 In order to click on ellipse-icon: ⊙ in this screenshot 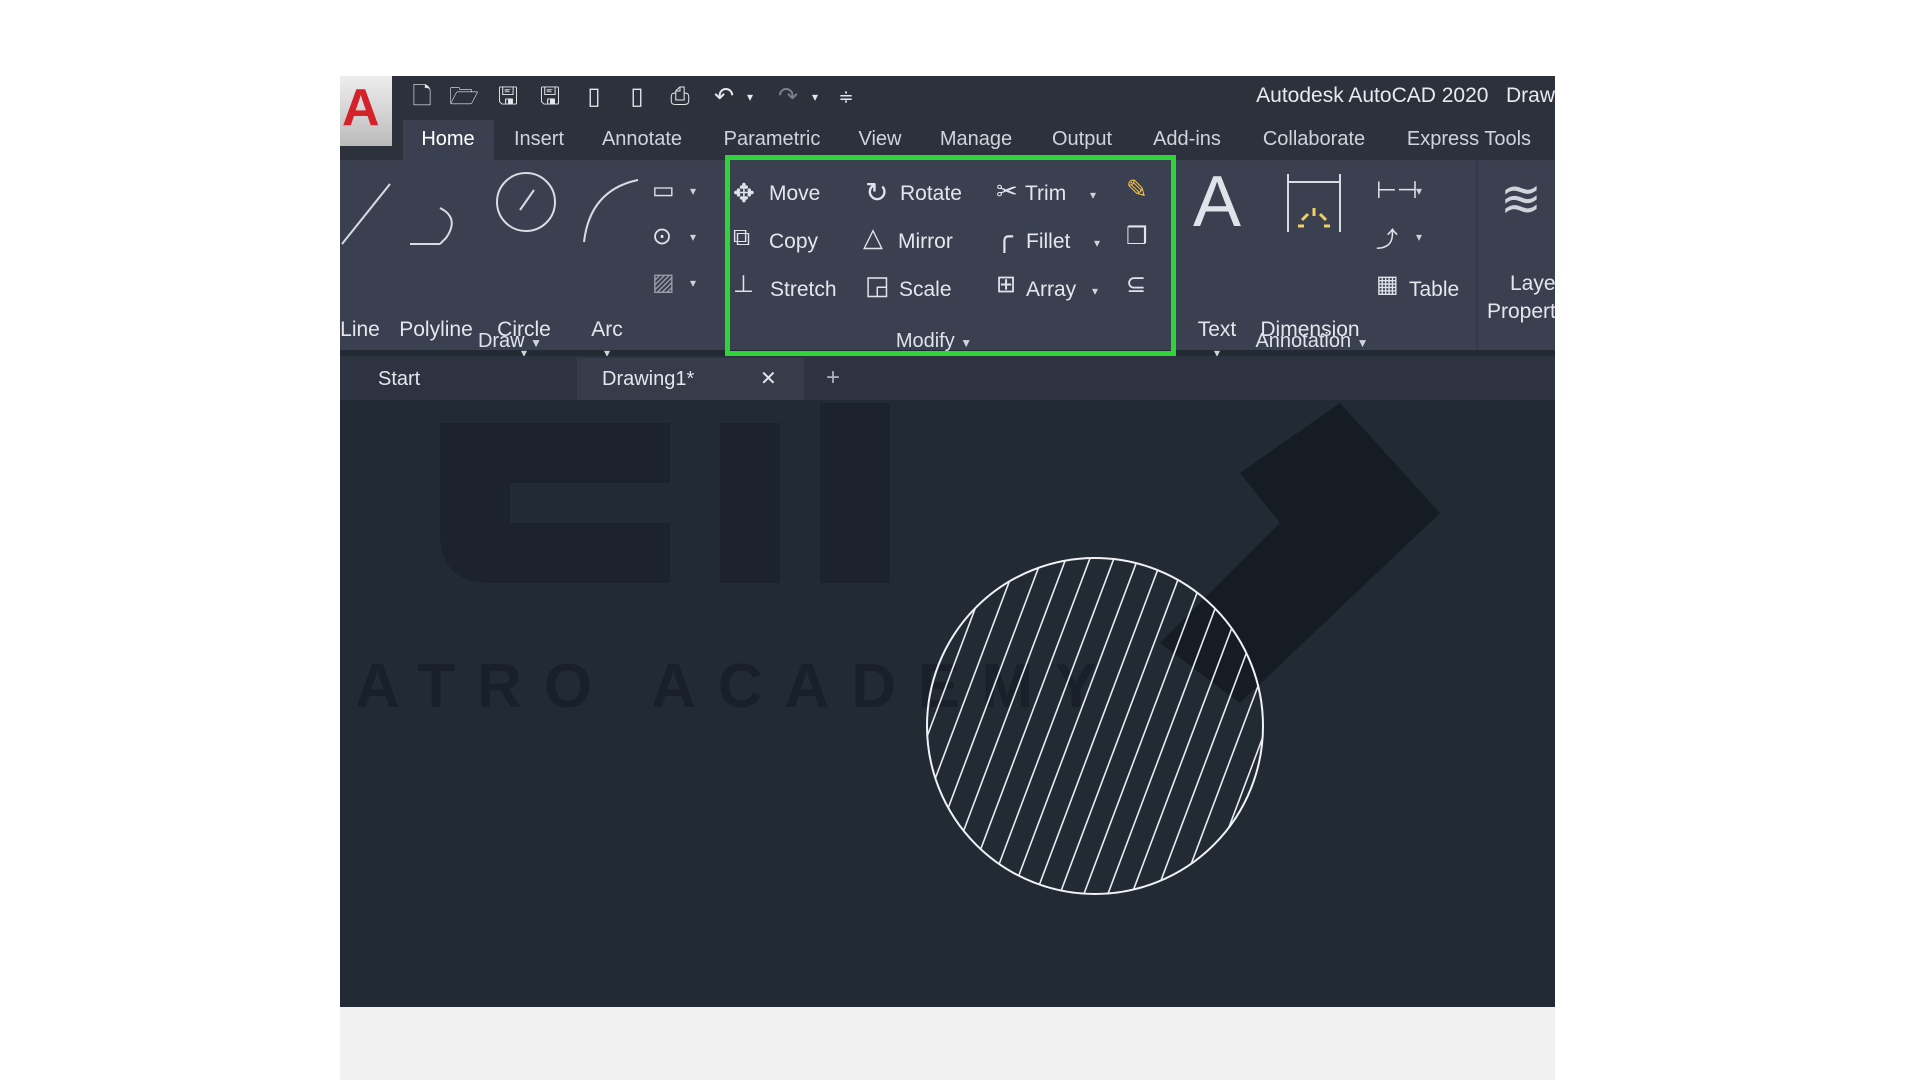, I will do `click(662, 236)`.